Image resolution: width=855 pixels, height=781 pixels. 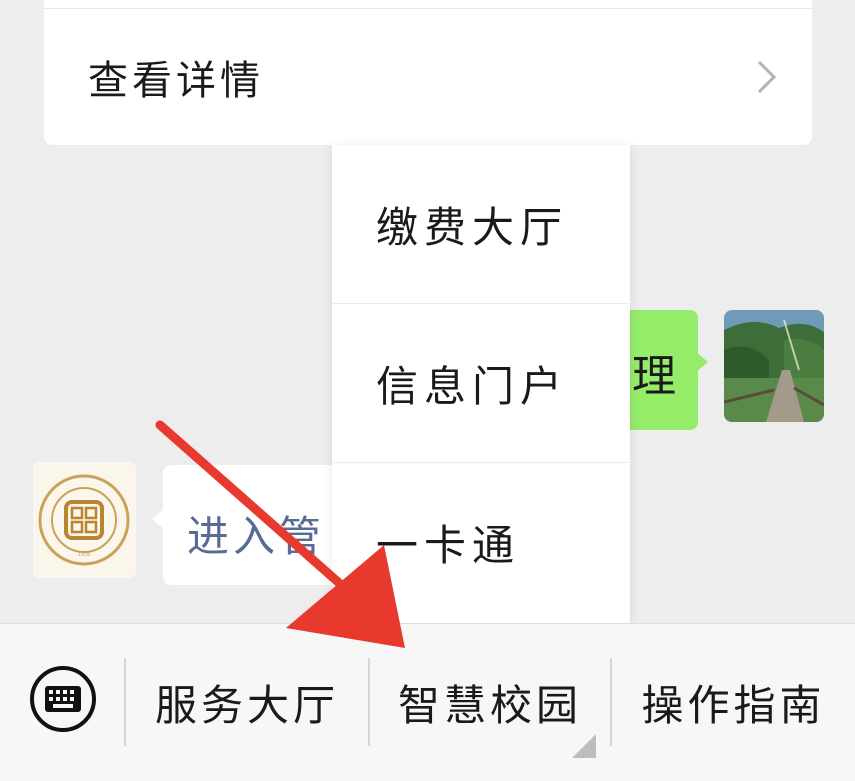 I want to click on university-logo-avatar: 1958, so click(x=84, y=520).